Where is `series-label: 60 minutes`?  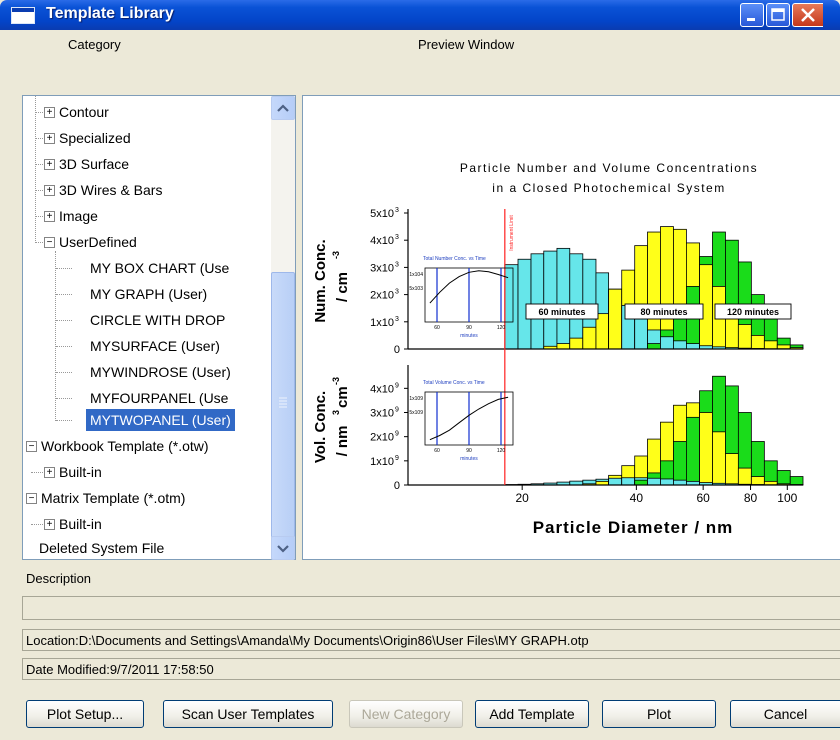
series-label: 60 minutes is located at coordinates (561, 312).